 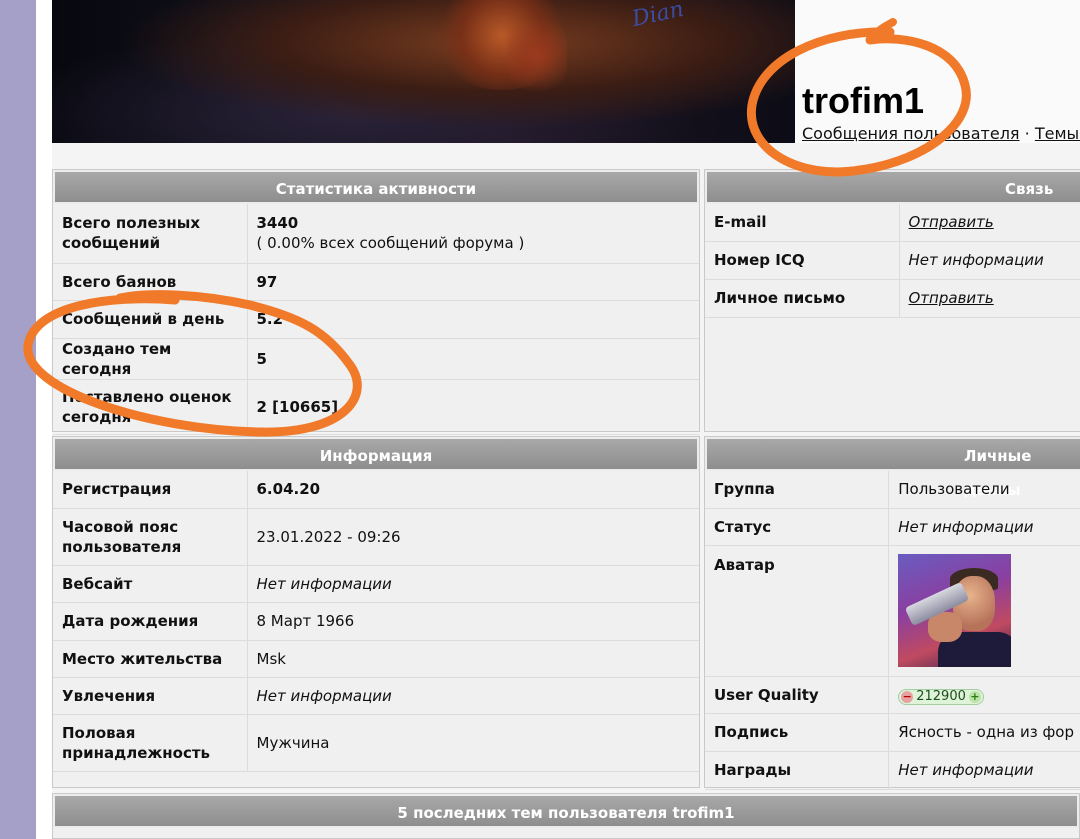 I want to click on row-label: User Quality, so click(x=797, y=695).